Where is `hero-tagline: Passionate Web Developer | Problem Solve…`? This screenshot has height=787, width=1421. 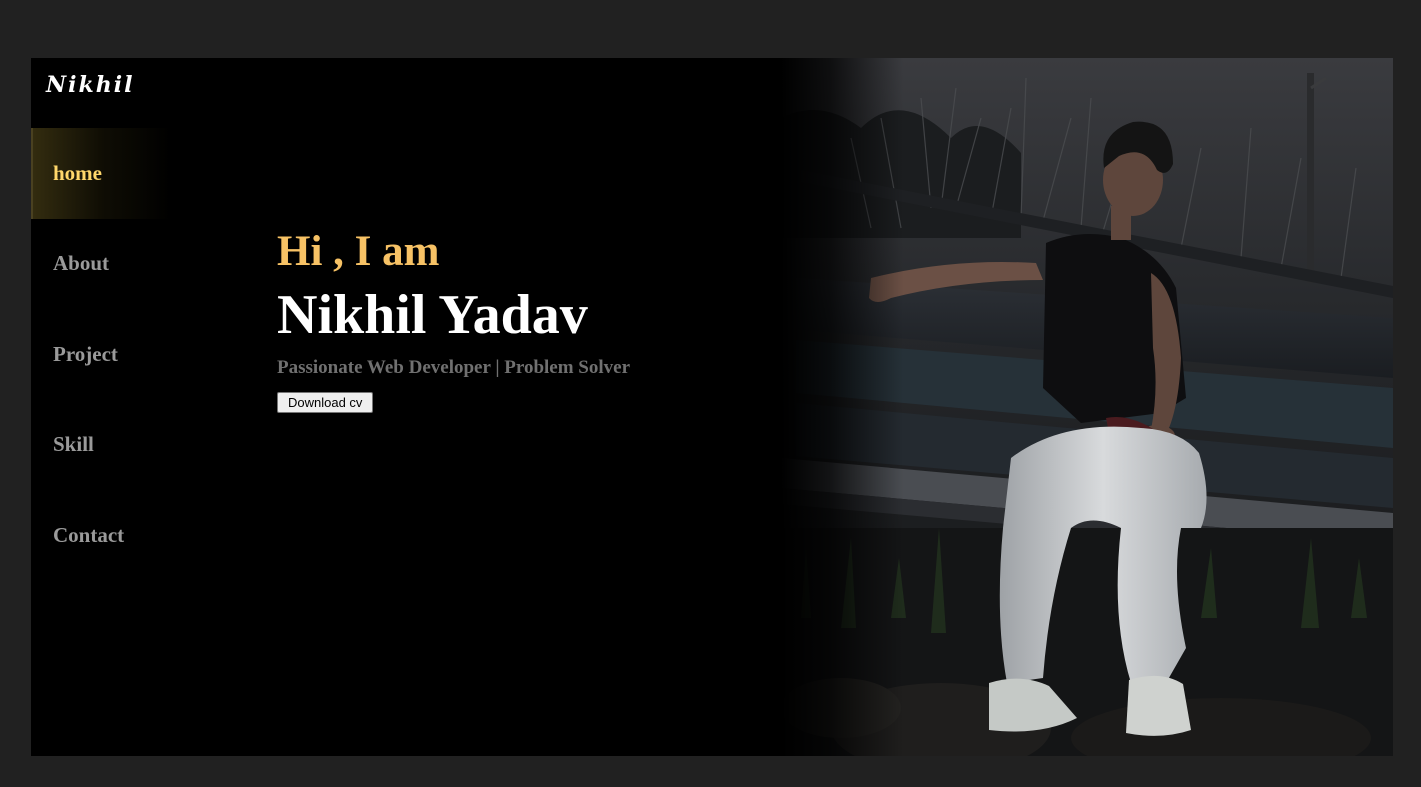
hero-tagline: Passionate Web Developer | Problem Solve… is located at coordinates (454, 367).